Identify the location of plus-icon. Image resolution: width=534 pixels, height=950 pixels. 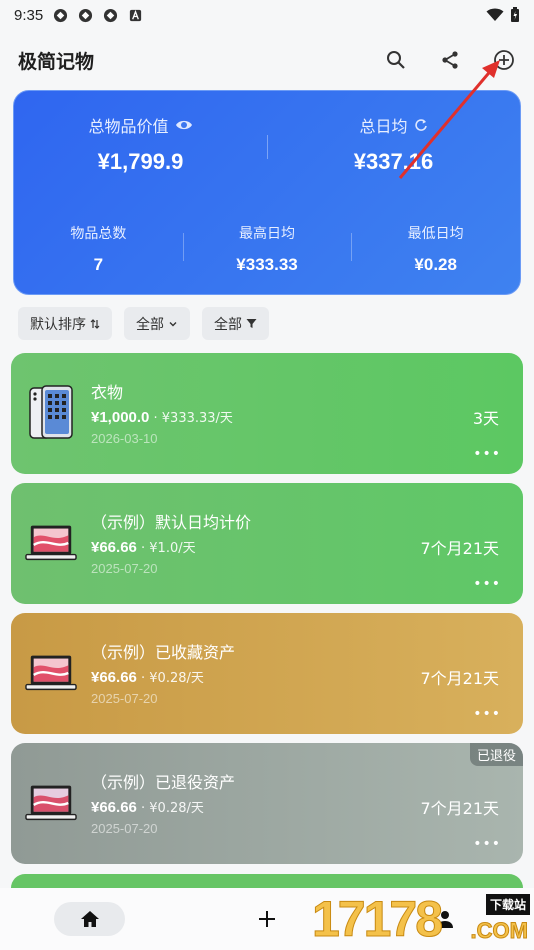
(267, 919).